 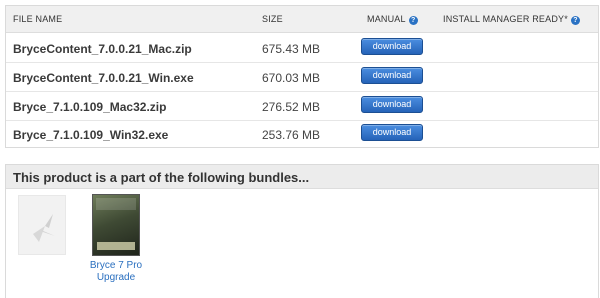 I want to click on file-name: BryceContent_7.0.0.21_Win.exe, so click(x=103, y=78).